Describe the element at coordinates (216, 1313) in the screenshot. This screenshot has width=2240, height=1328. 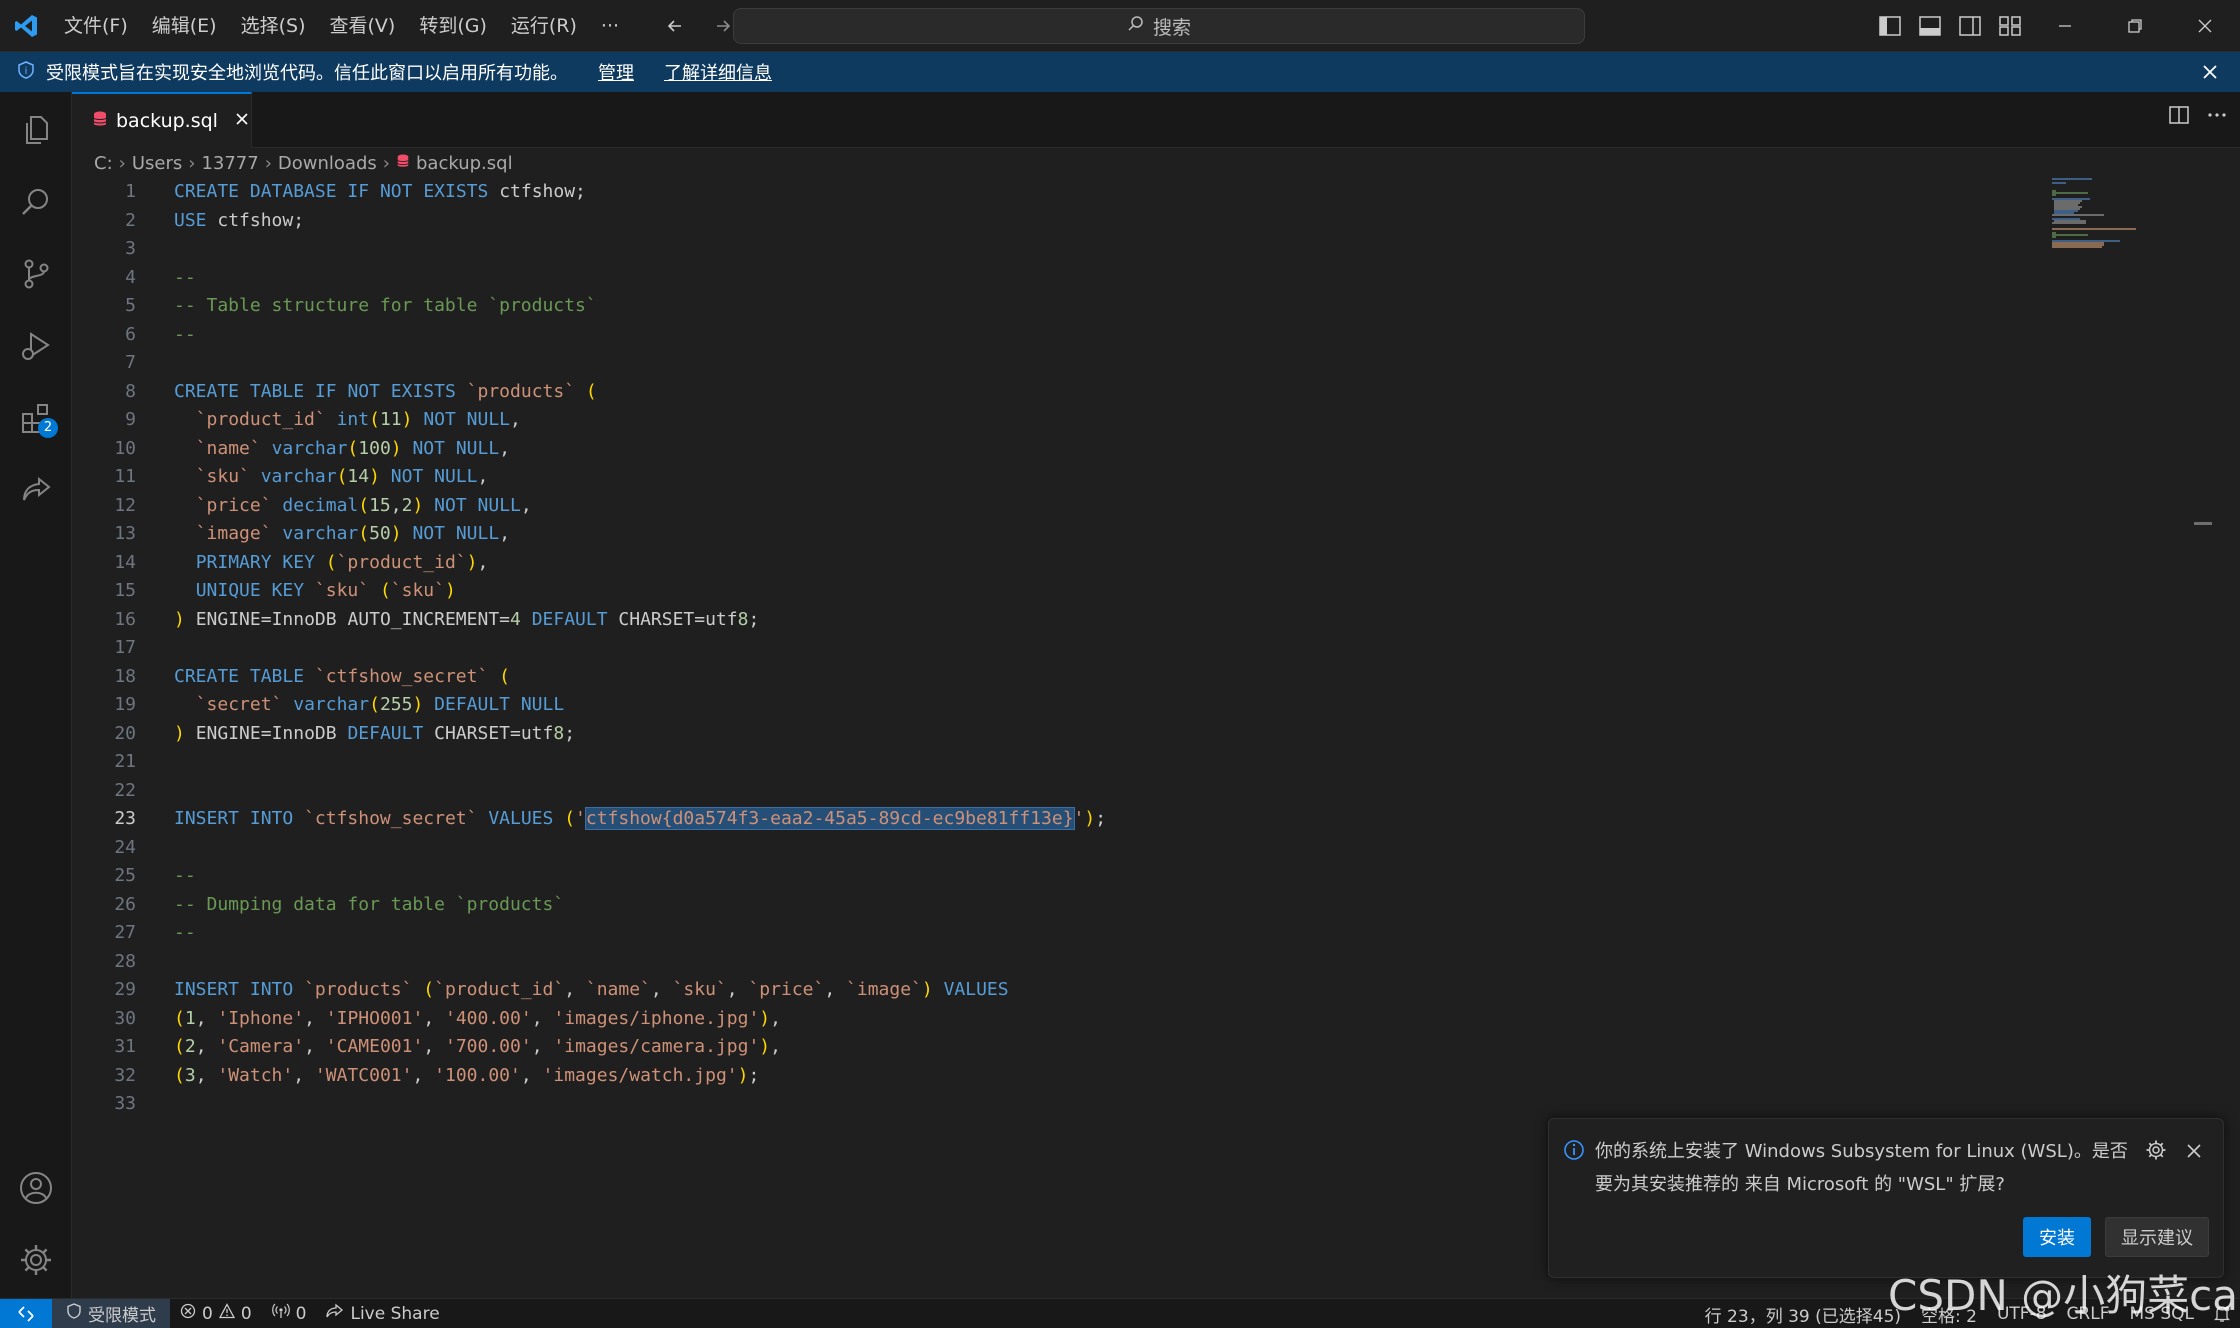
I see `problems-status: 0 0` at that location.